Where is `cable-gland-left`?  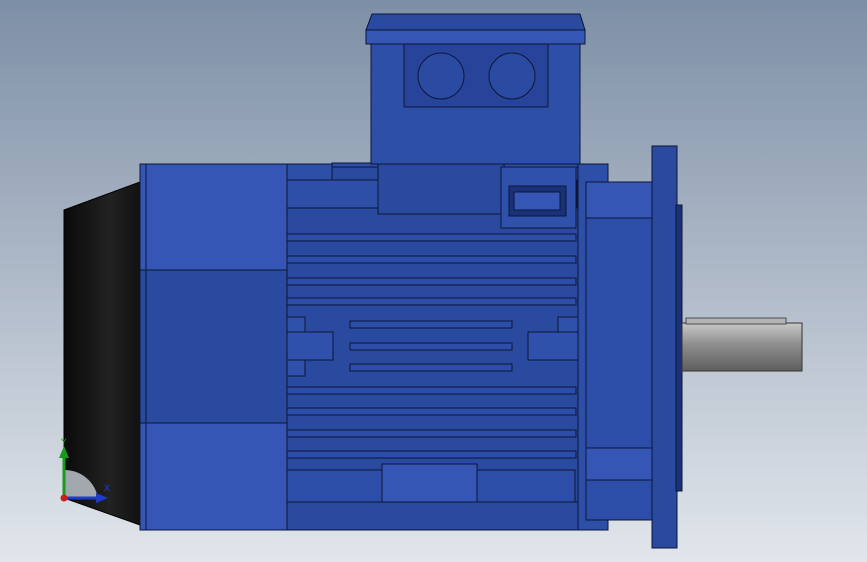 cable-gland-left is located at coordinates (441, 76).